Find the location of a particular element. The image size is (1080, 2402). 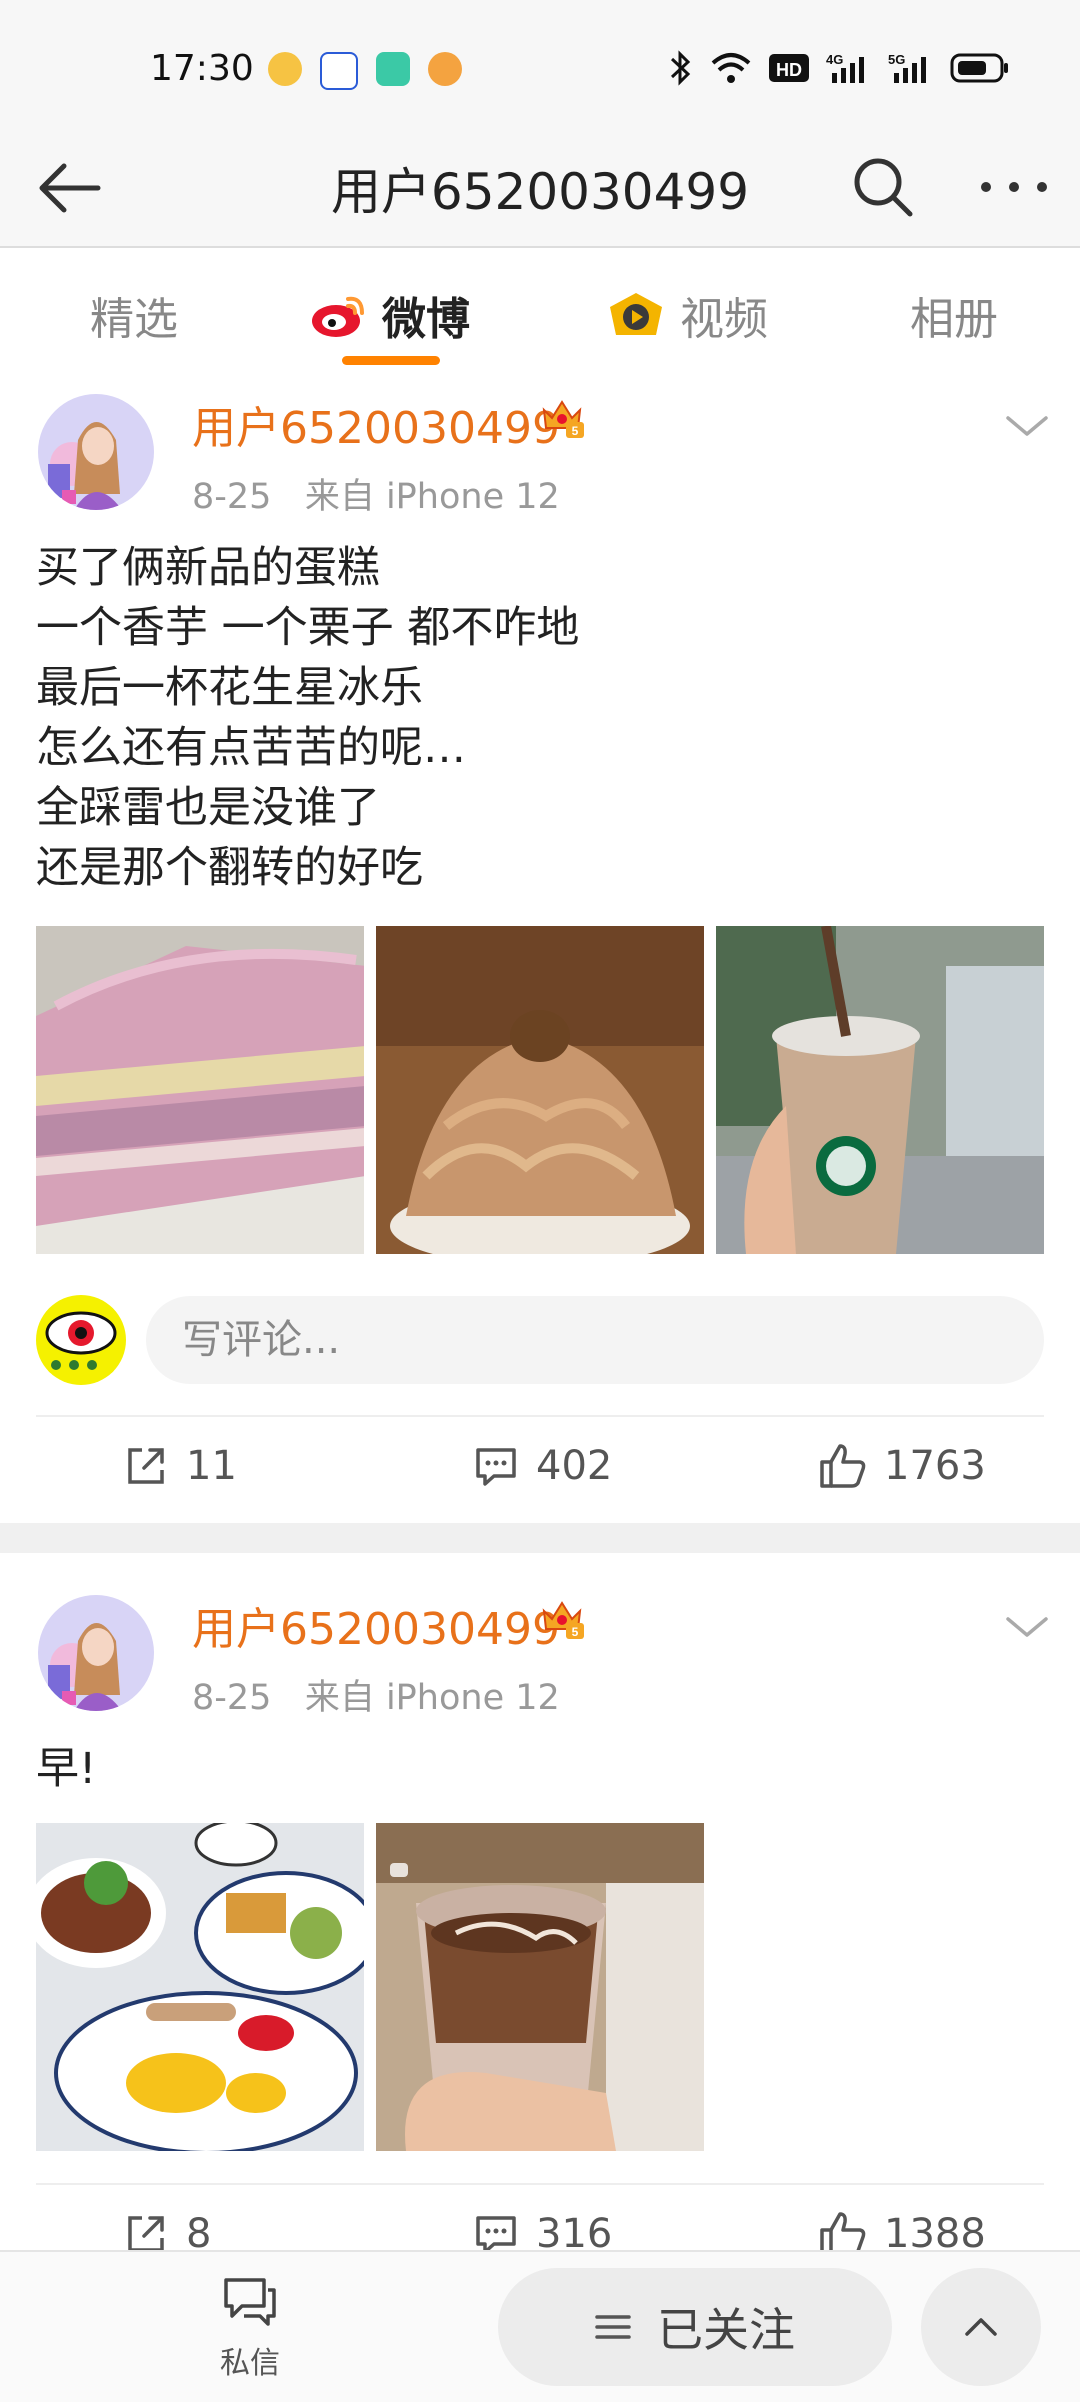

tab-video: 视频 is located at coordinates (687, 315).